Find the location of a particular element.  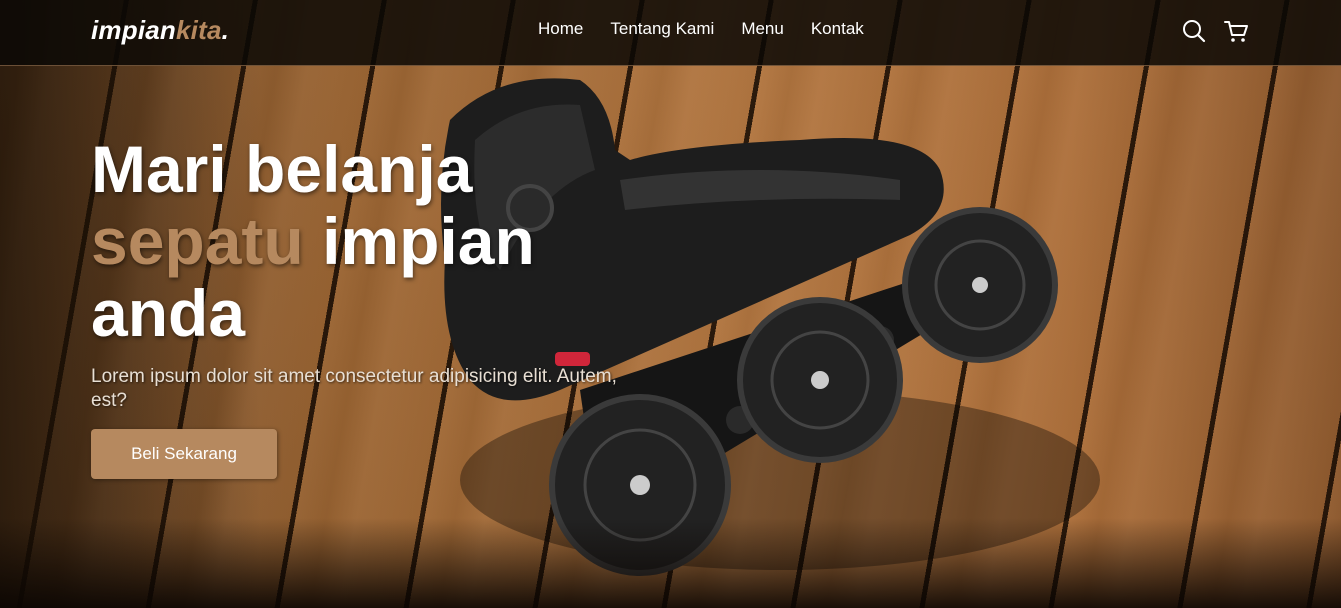

shopping-cart-icon is located at coordinates (1236, 31).